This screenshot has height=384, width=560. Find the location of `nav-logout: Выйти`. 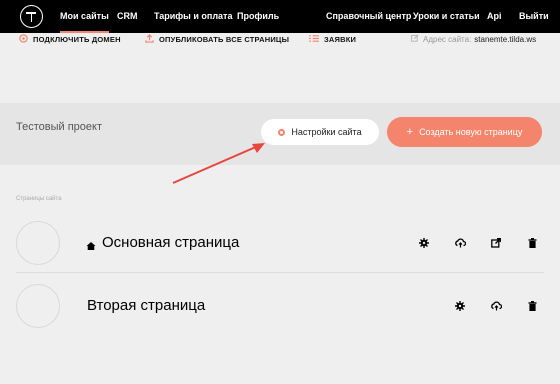

nav-logout: Выйти is located at coordinates (534, 16).